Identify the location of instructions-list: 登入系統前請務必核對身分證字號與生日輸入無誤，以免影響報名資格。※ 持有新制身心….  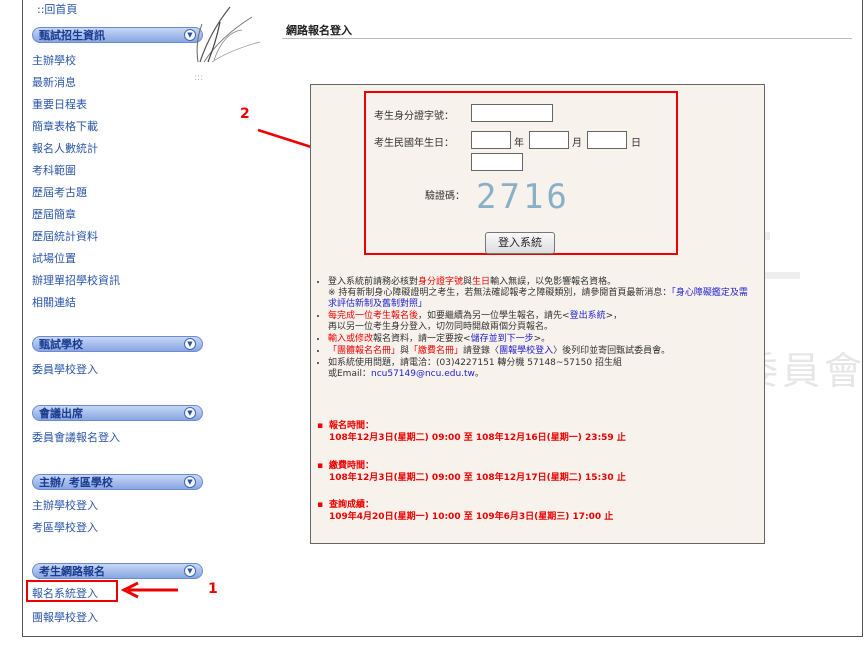
(536, 329).